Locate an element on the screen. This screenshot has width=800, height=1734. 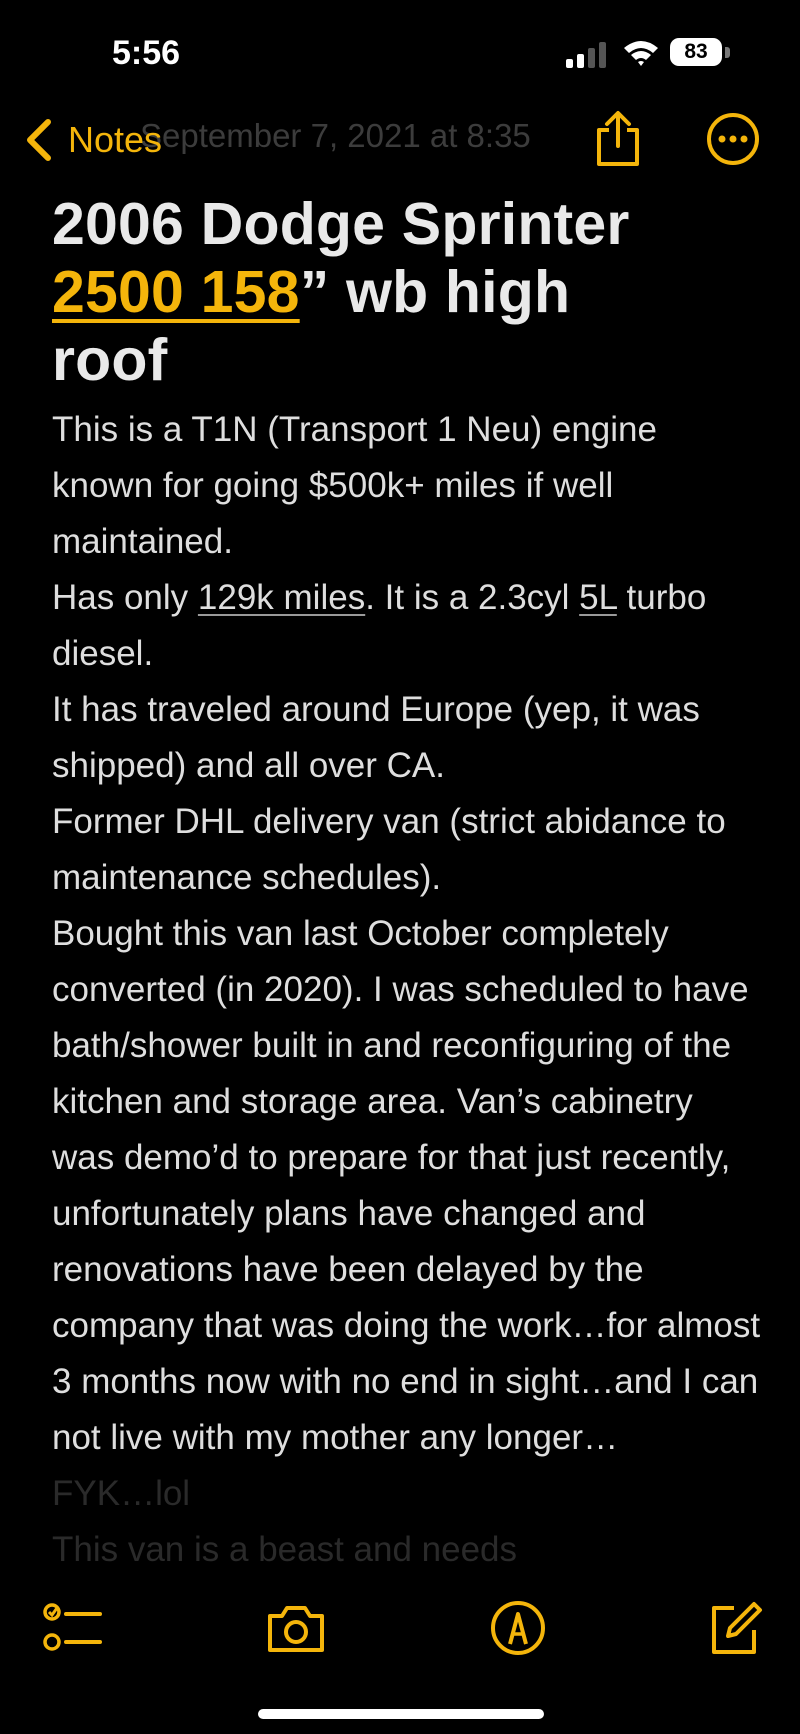
camera-icon is located at coordinates (296, 1628).